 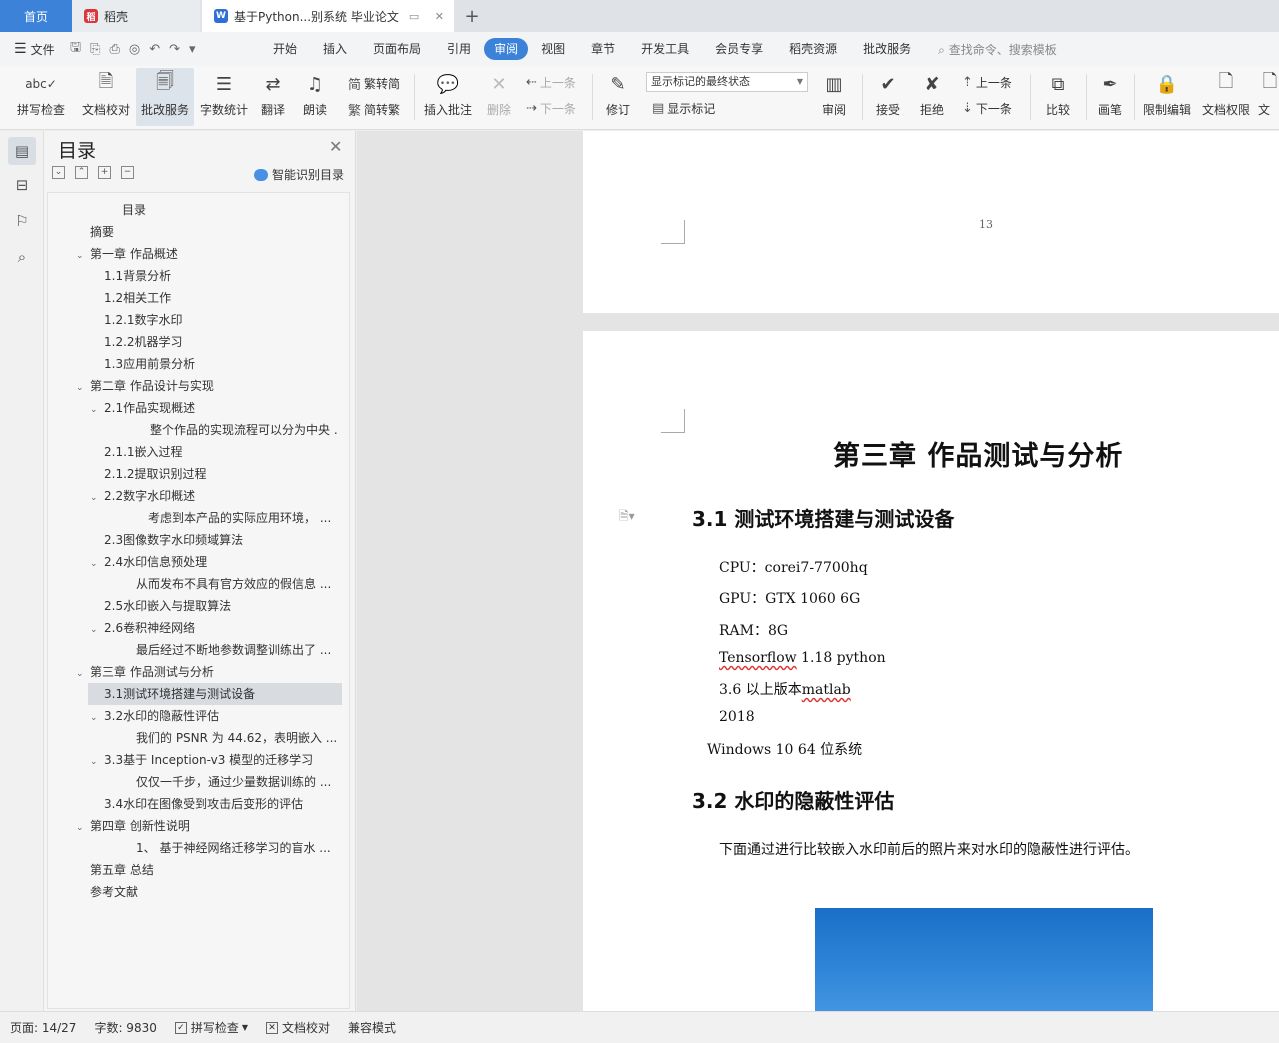 I want to click on delete-comment-button: ✕ 删除, so click(x=499, y=97).